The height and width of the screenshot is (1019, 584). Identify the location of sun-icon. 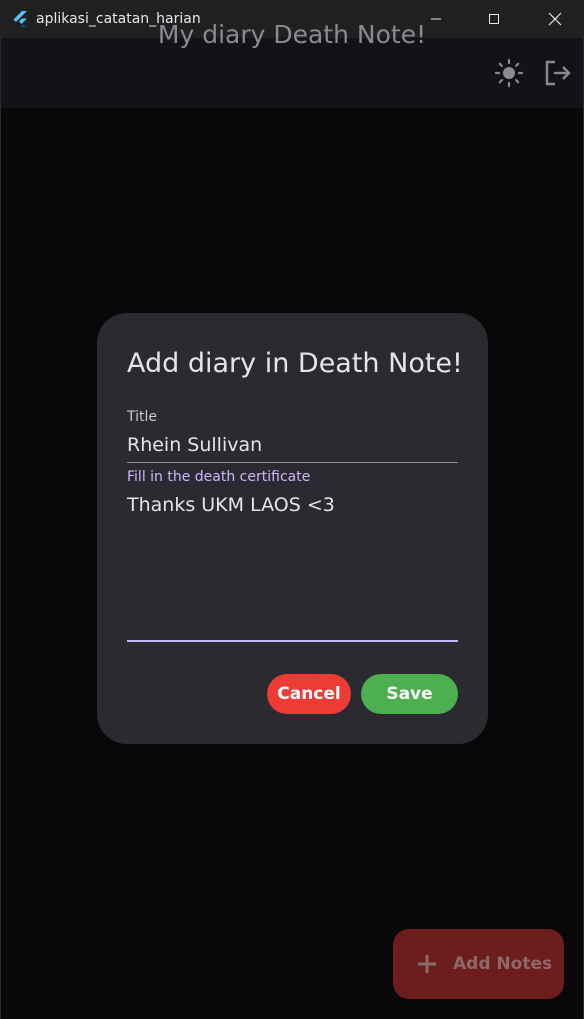
(509, 73).